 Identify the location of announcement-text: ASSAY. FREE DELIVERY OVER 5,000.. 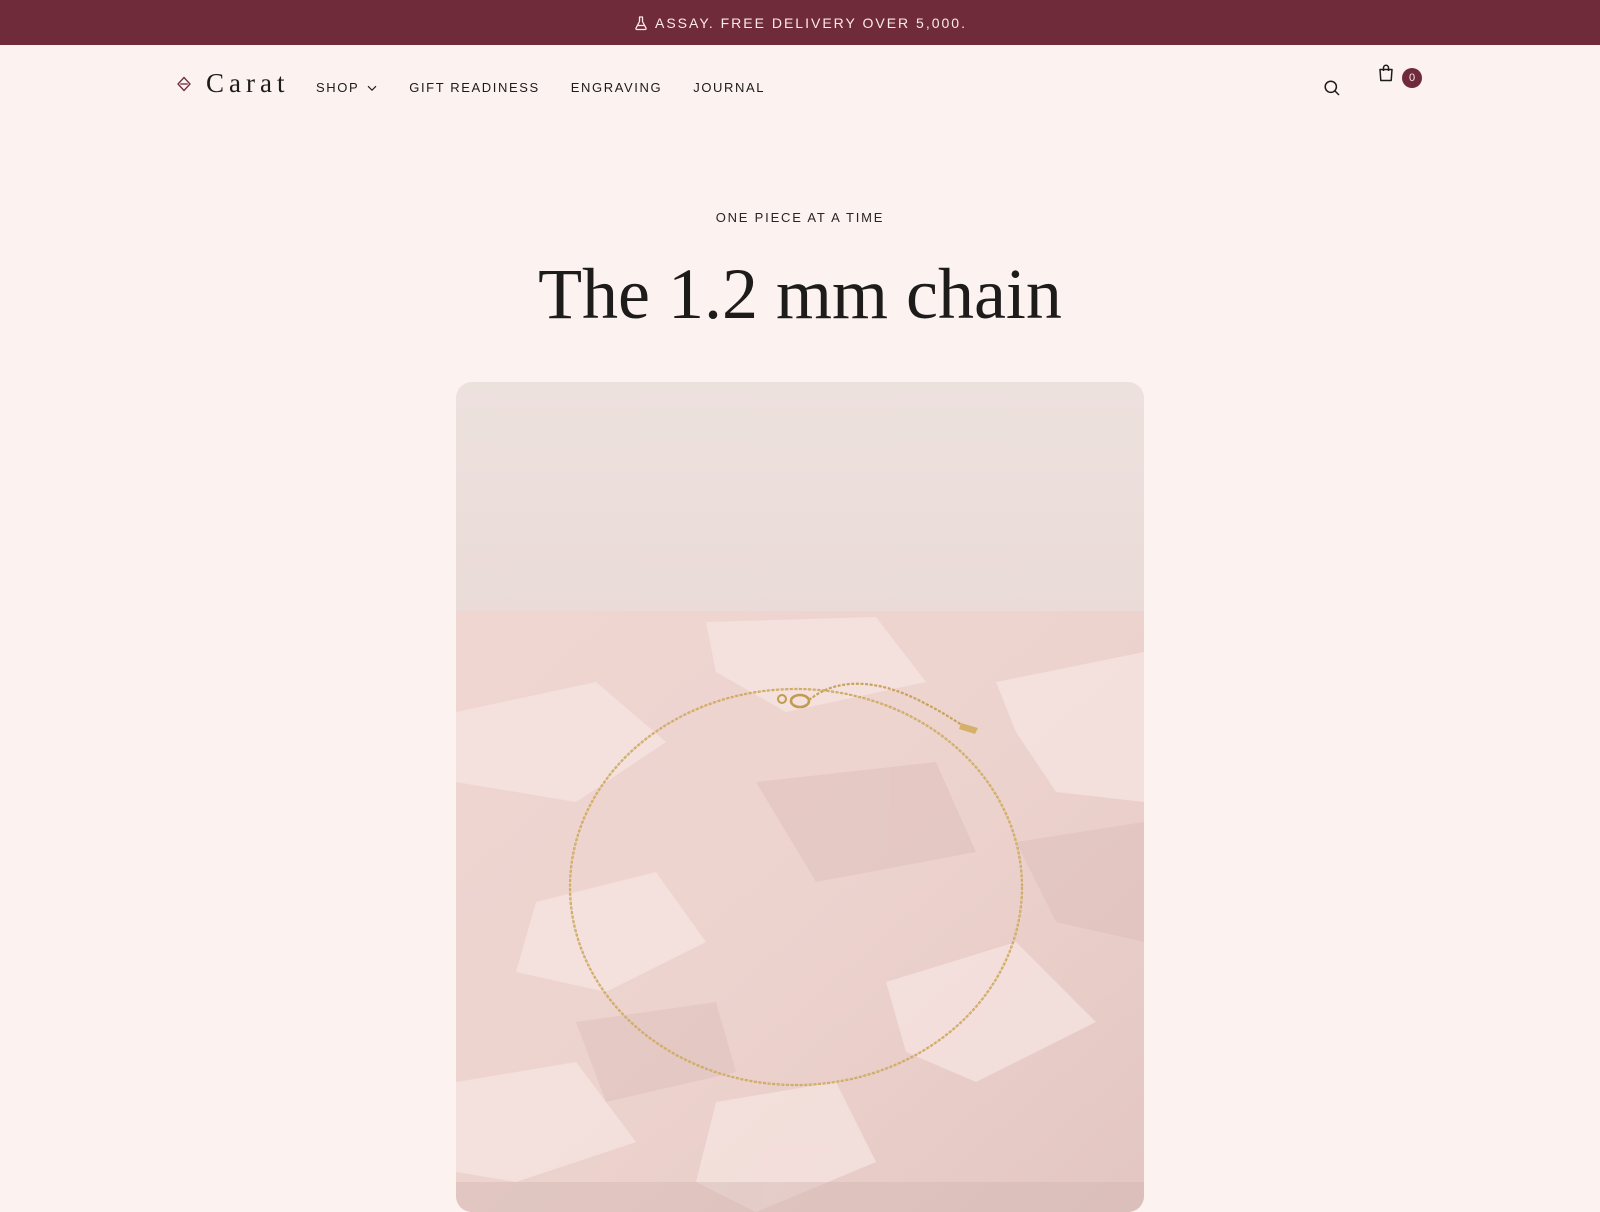
(811, 22).